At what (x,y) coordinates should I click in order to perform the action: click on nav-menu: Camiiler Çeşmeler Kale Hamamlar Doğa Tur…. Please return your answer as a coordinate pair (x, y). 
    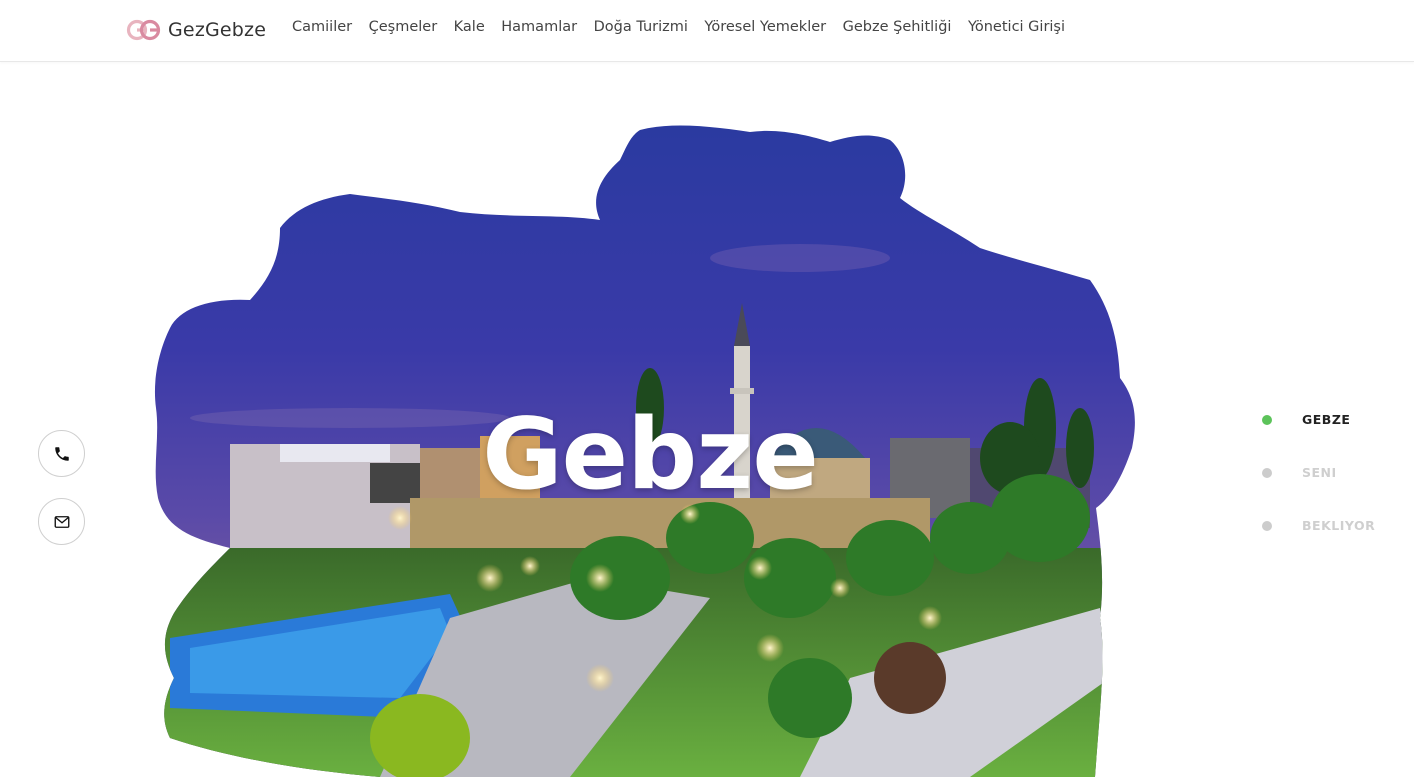
    Looking at the image, I should click on (687, 27).